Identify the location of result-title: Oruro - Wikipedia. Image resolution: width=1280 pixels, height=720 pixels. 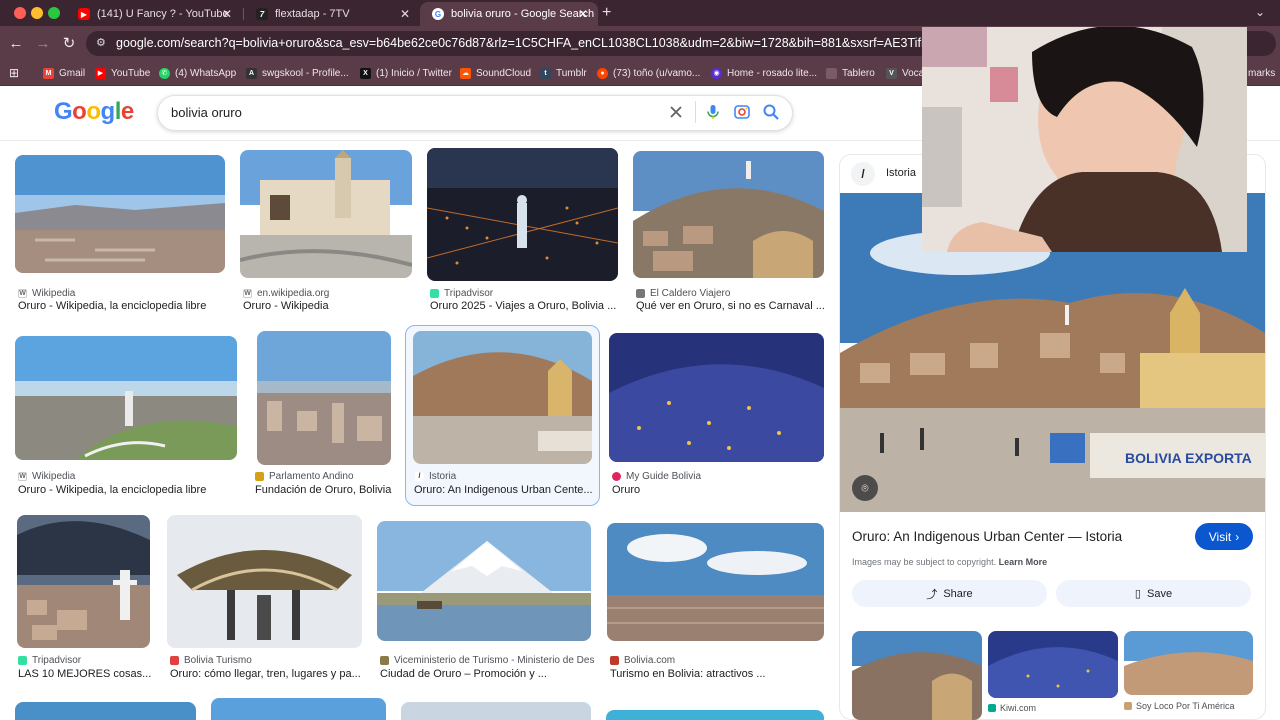
(328, 306).